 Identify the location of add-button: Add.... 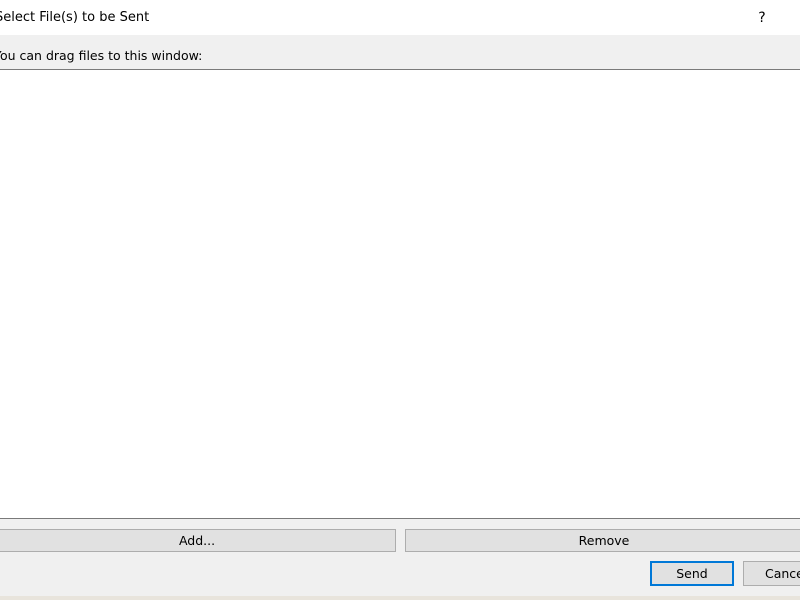
(198, 540).